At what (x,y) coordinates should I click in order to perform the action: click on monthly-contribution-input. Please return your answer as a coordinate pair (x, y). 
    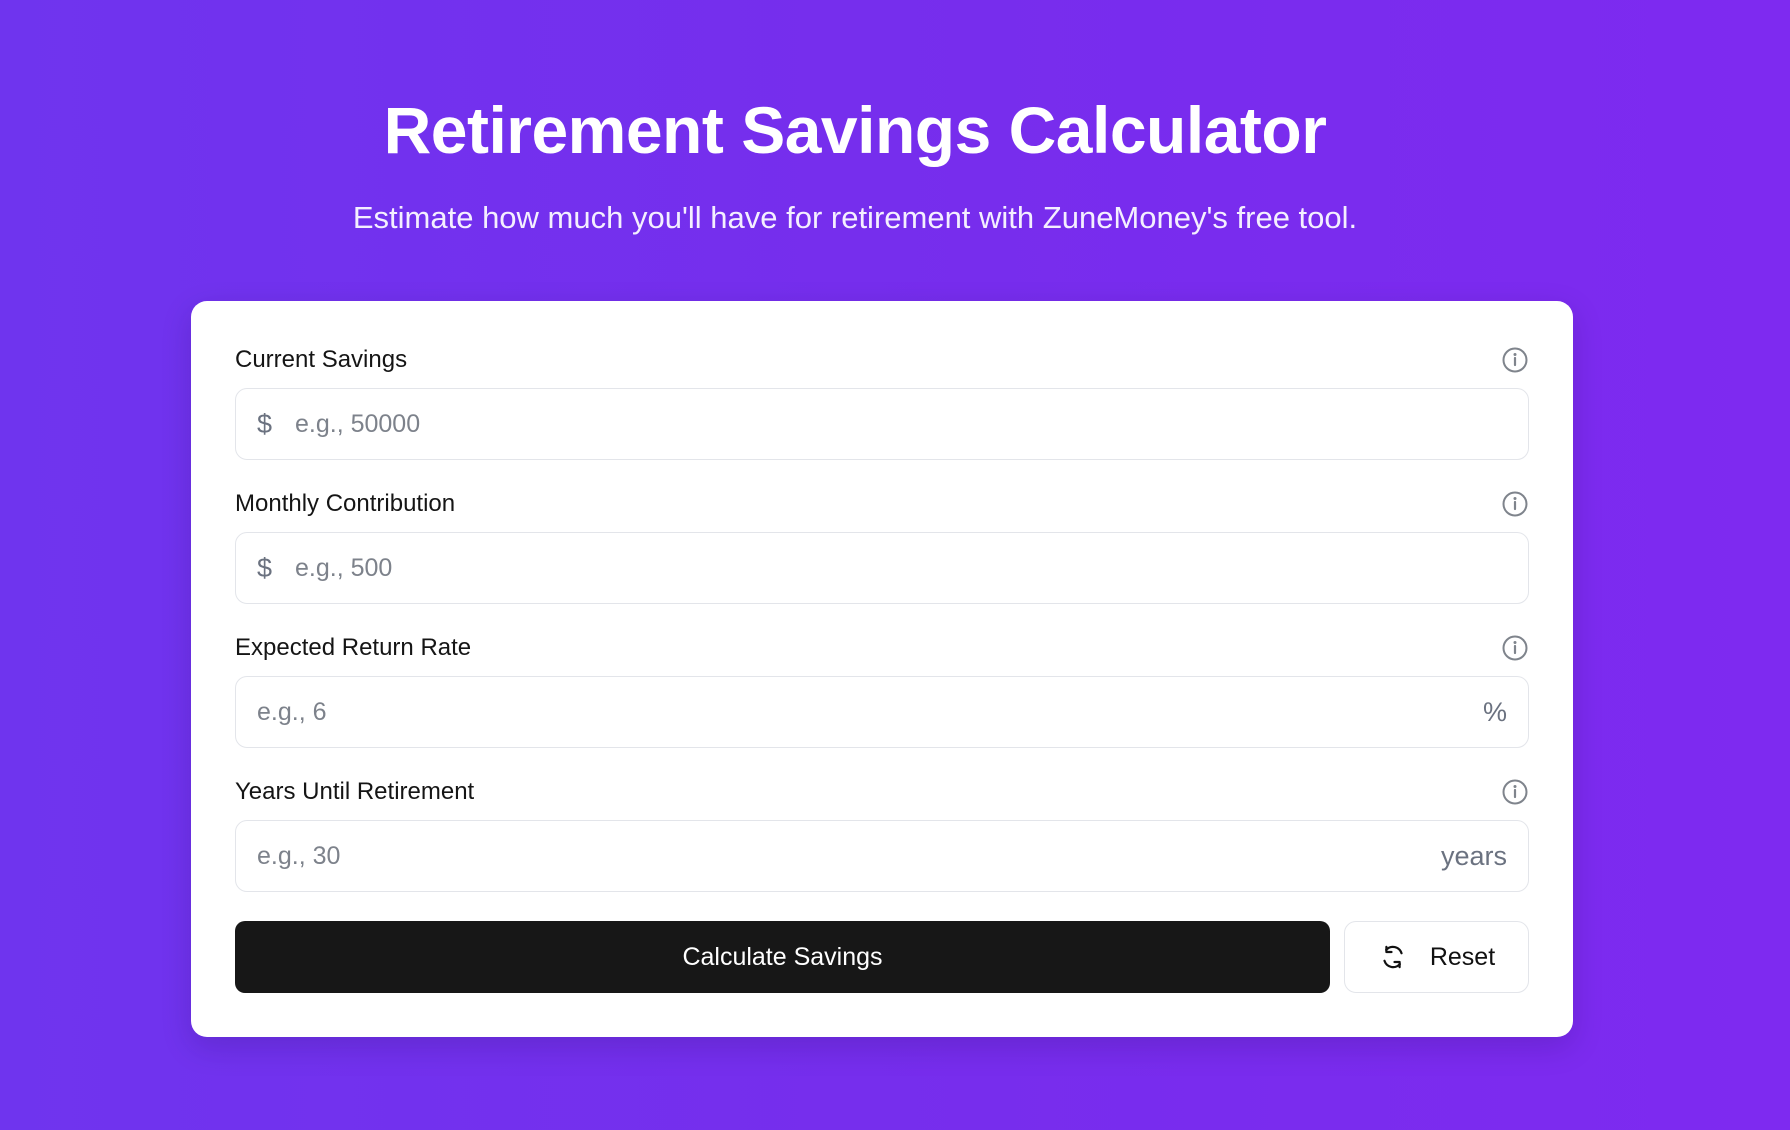
    Looking at the image, I should click on (911, 568).